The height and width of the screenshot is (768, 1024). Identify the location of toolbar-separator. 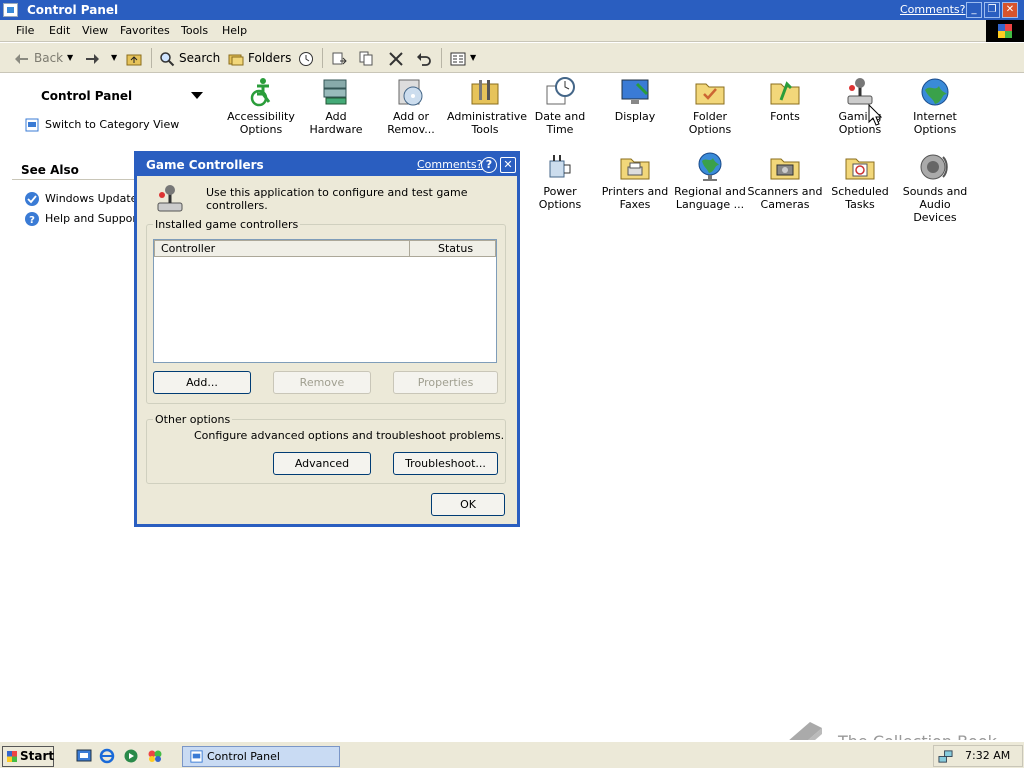
(441, 58).